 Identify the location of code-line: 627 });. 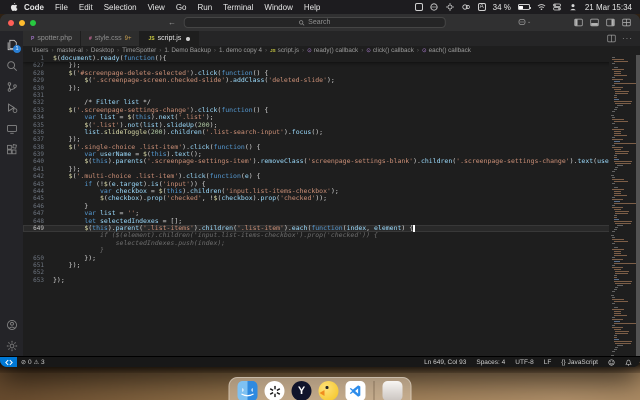
(331, 65).